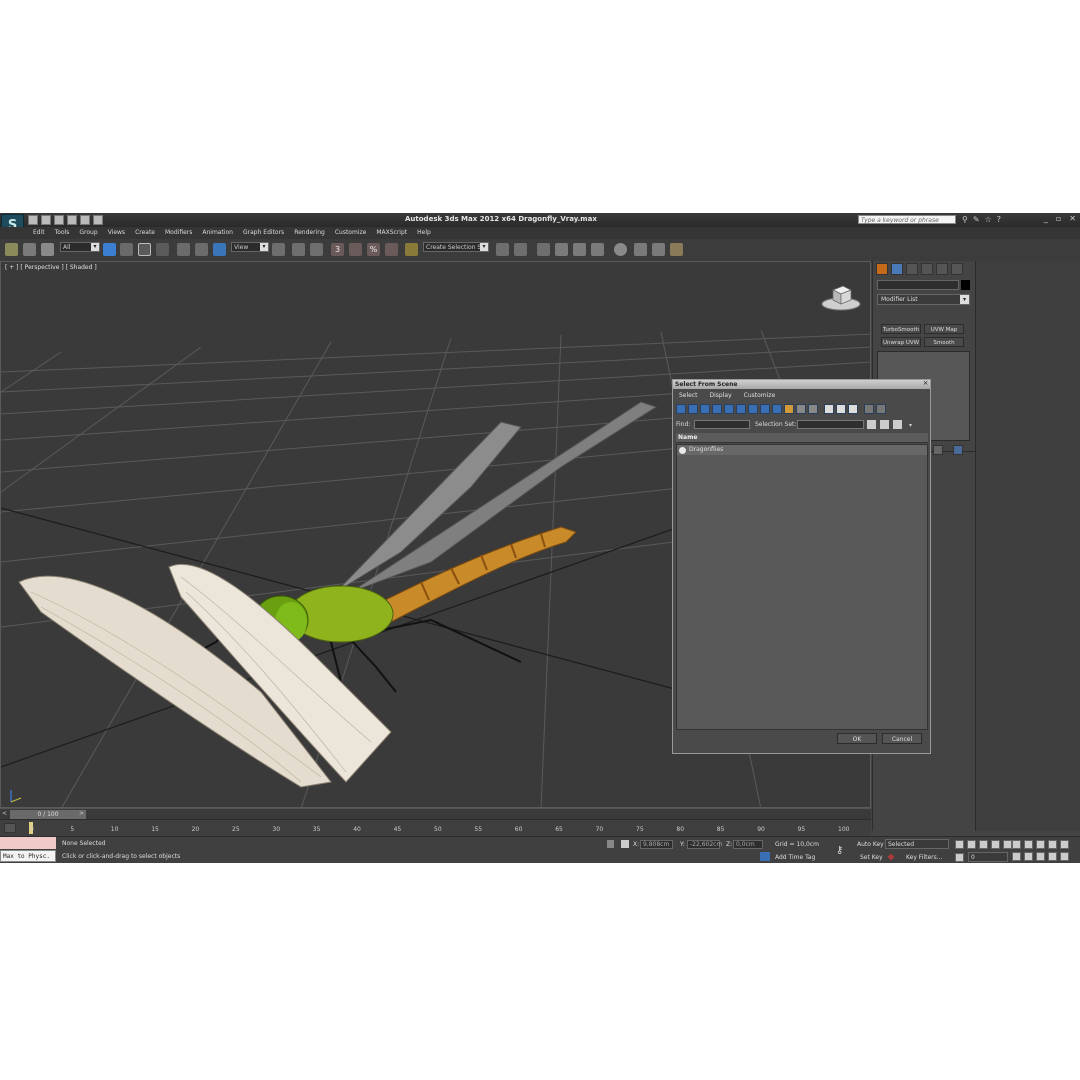 The image size is (1080, 1080). Describe the element at coordinates (658, 249) in the screenshot. I see `rendered-frame-window-icon` at that location.